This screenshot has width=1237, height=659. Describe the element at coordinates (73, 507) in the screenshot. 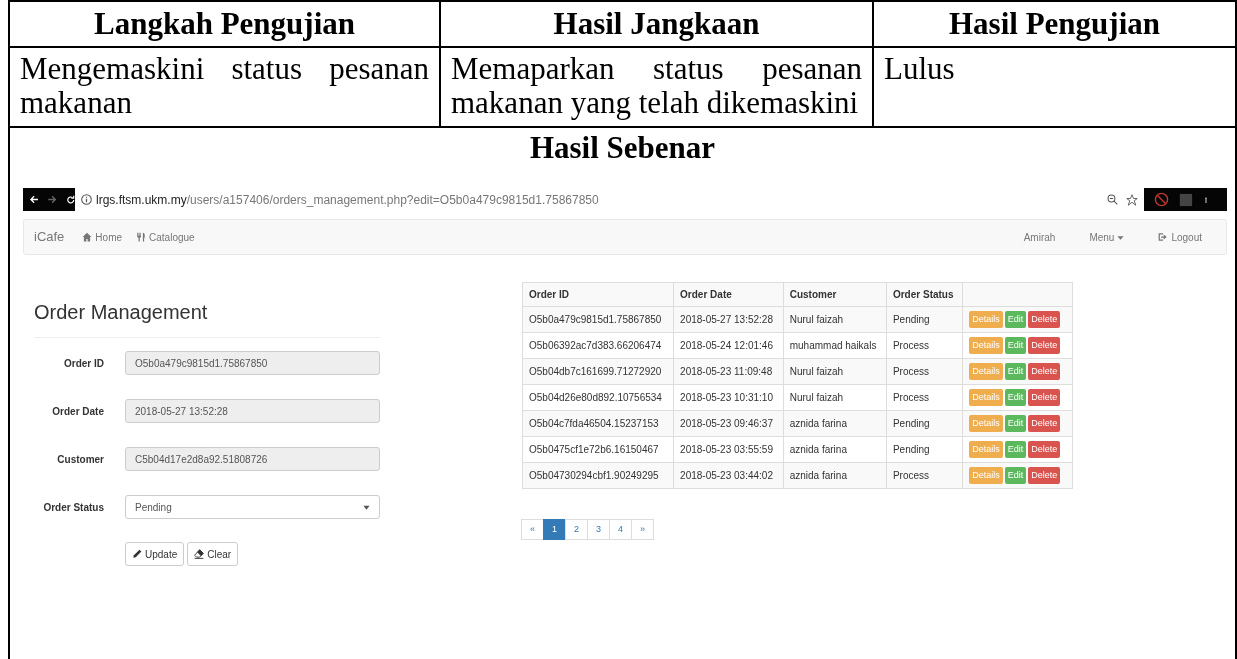

I see `field-label: Order Status` at that location.